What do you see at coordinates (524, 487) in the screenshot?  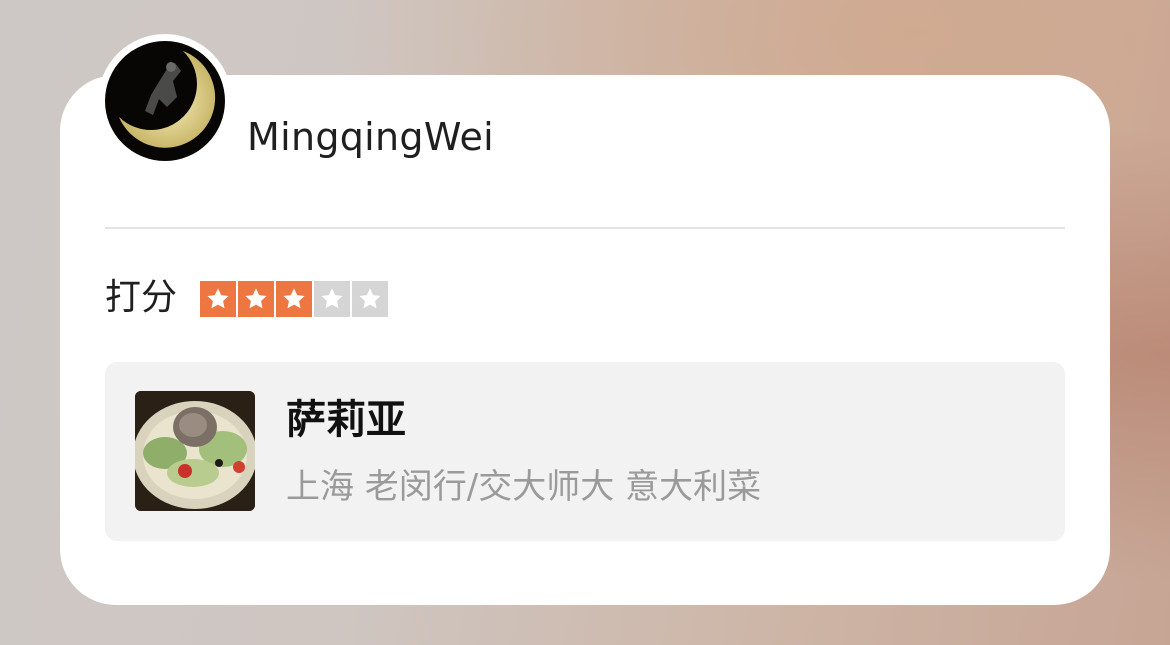 I see `shop-meta: 上海 老闵行/交大师大 意大利菜` at bounding box center [524, 487].